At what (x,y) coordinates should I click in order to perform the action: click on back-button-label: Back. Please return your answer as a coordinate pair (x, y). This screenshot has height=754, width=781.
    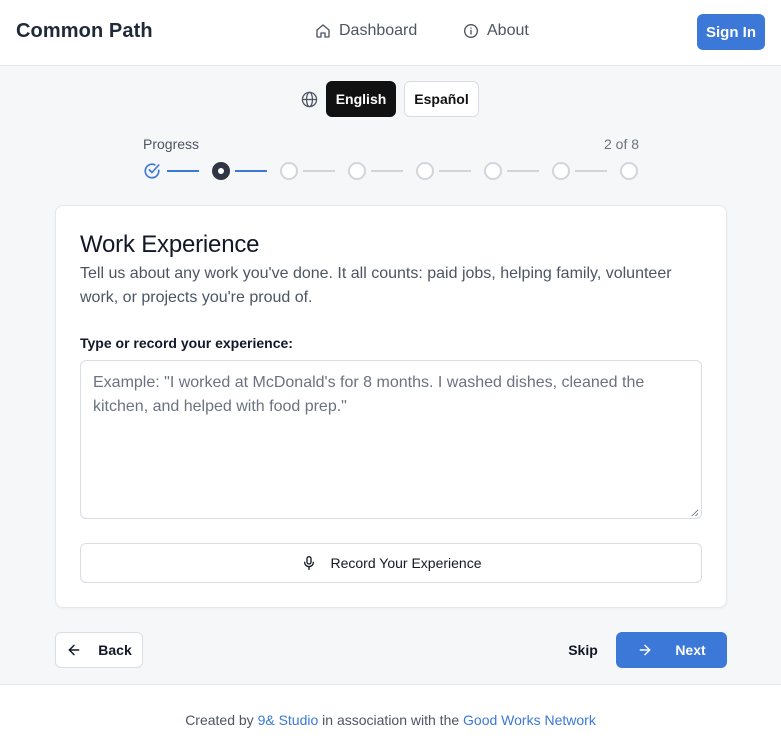
    Looking at the image, I should click on (115, 650).